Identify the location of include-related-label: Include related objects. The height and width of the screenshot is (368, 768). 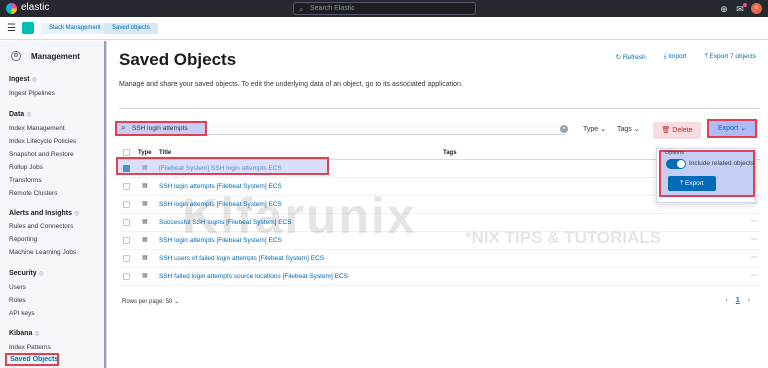
(722, 163).